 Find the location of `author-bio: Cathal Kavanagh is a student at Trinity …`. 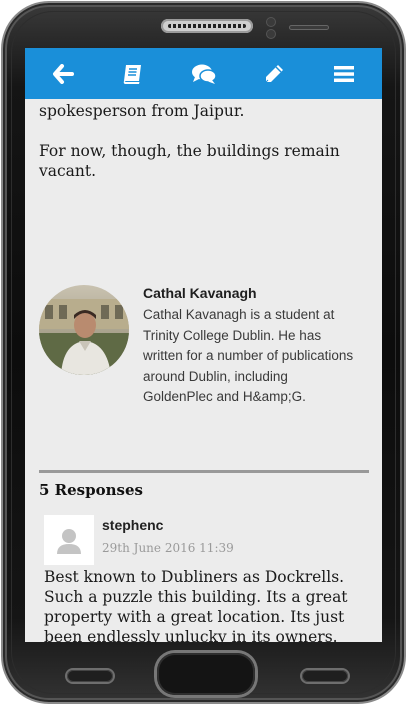

author-bio: Cathal Kavanagh is a student at Trinity … is located at coordinates (248, 355).